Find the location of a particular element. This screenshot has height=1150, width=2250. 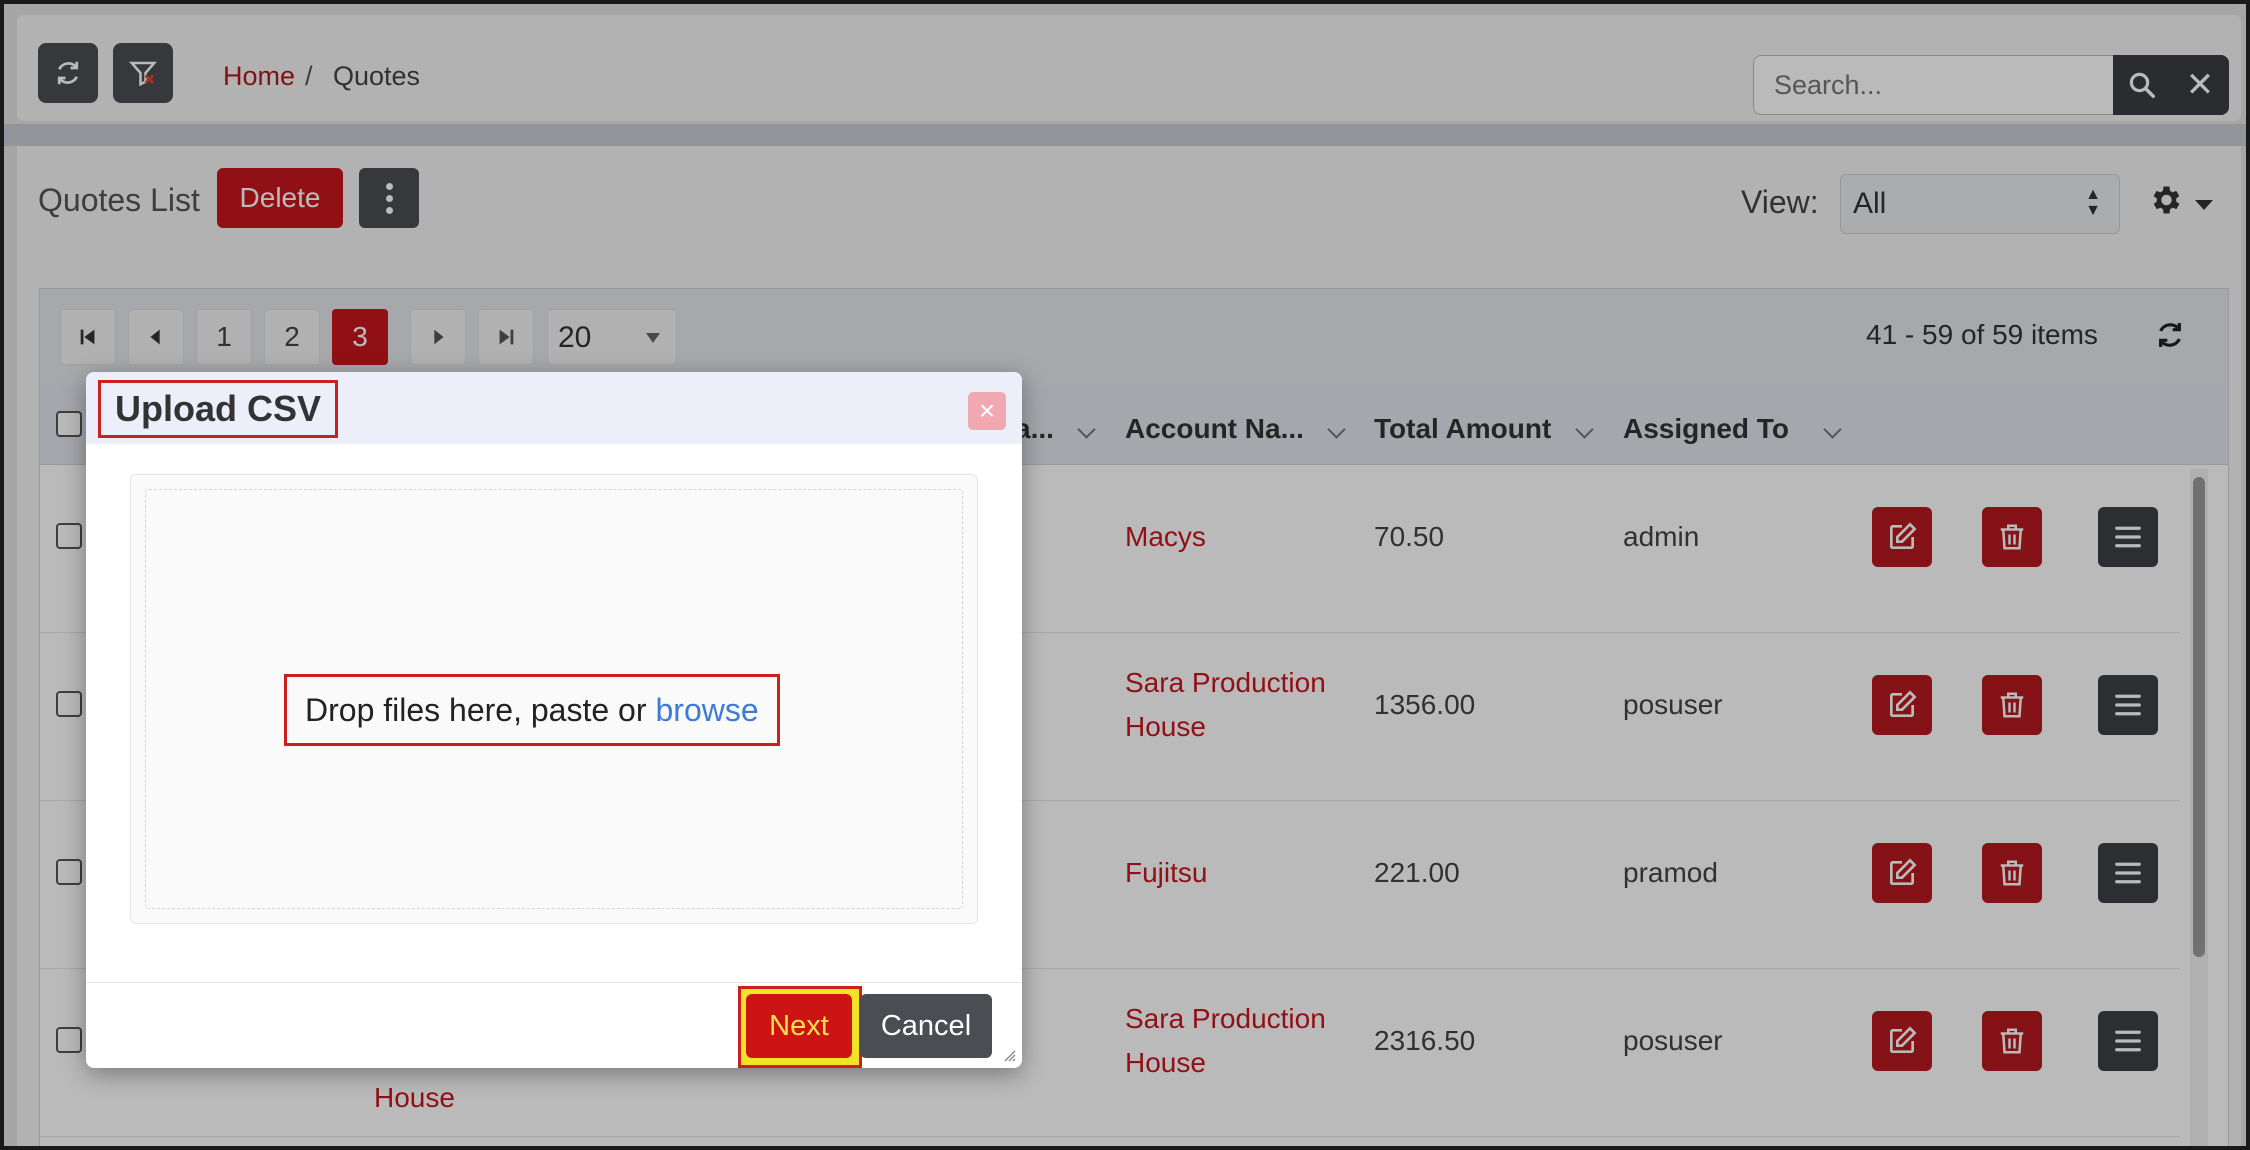

dialog-footer-divider is located at coordinates (554, 982).